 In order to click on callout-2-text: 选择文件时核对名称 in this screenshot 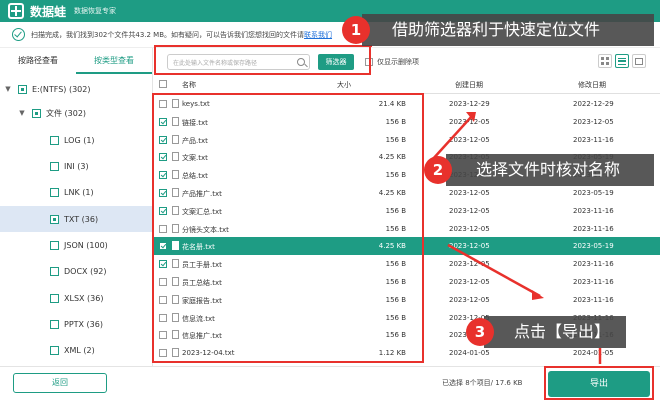, I will do `click(548, 169)`.